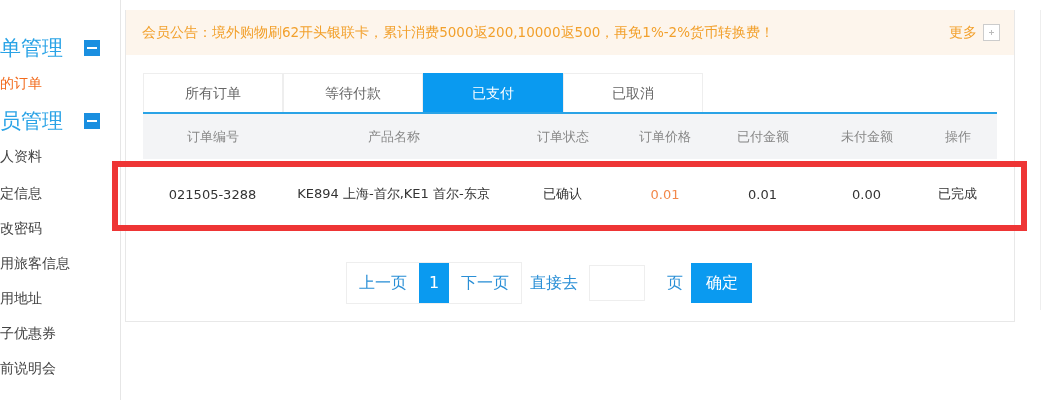 This screenshot has width=1057, height=413. What do you see at coordinates (562, 194) in the screenshot?
I see `table-cell-text: 已确认` at bounding box center [562, 194].